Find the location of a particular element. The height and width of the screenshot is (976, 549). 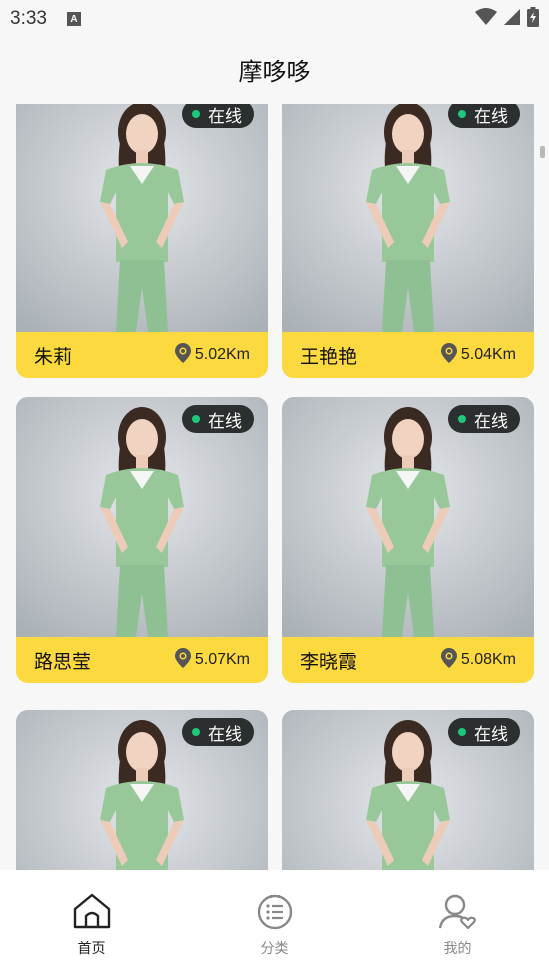

tab-profile: 我的 is located at coordinates (457, 923).